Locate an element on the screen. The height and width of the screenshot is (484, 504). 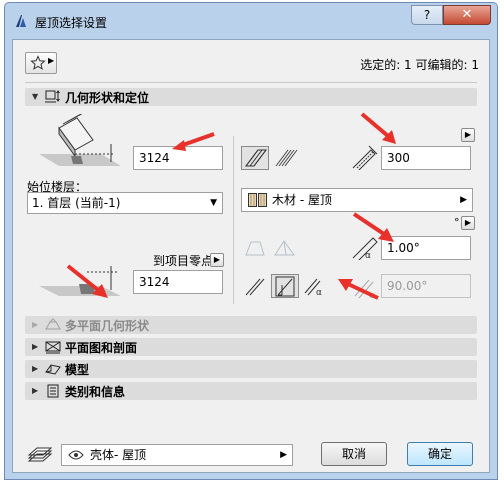
favorites-button: ▶ is located at coordinates (41, 63).